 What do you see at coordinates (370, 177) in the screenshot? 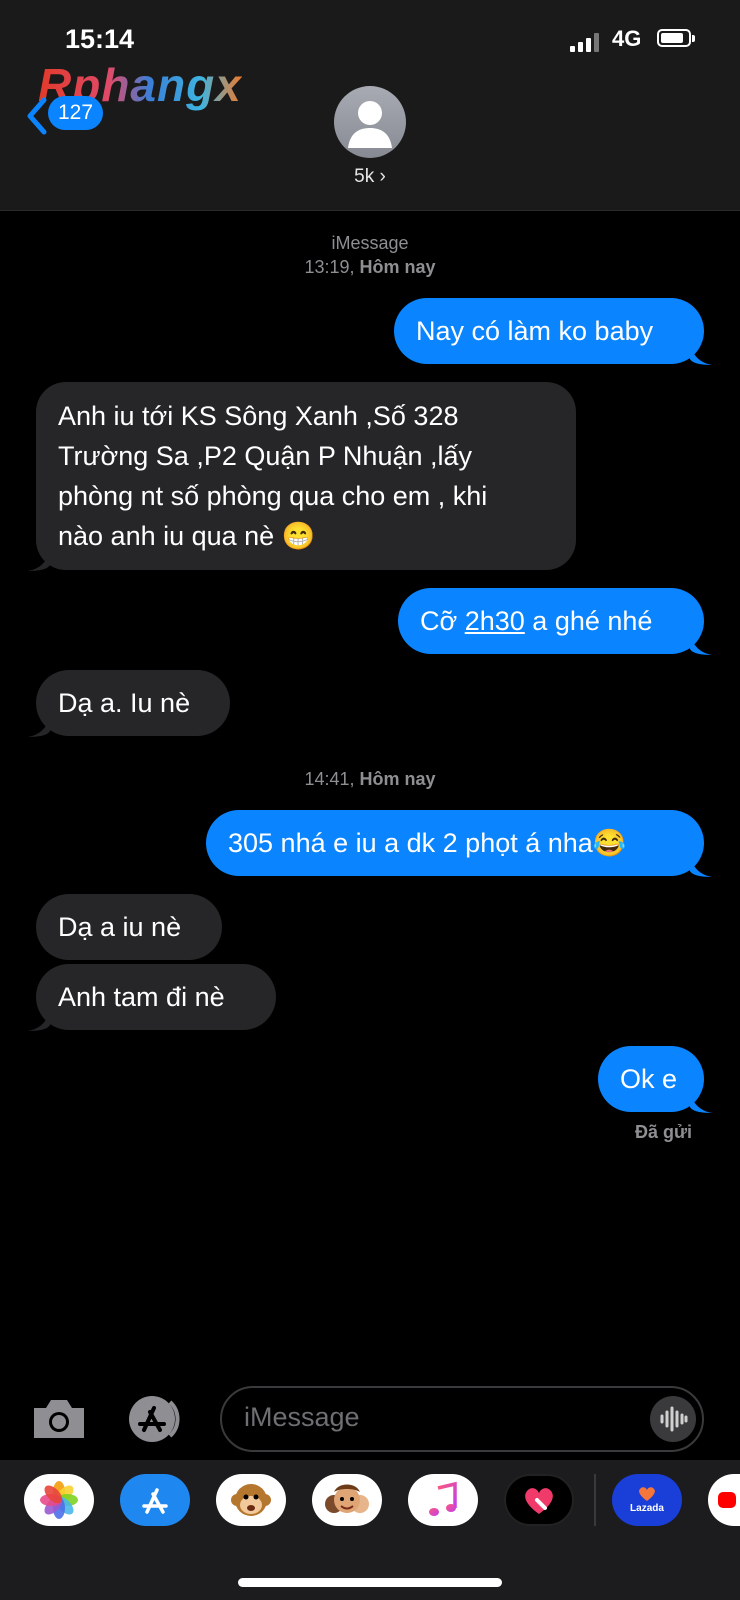
I see `contact-name: 5k ›` at bounding box center [370, 177].